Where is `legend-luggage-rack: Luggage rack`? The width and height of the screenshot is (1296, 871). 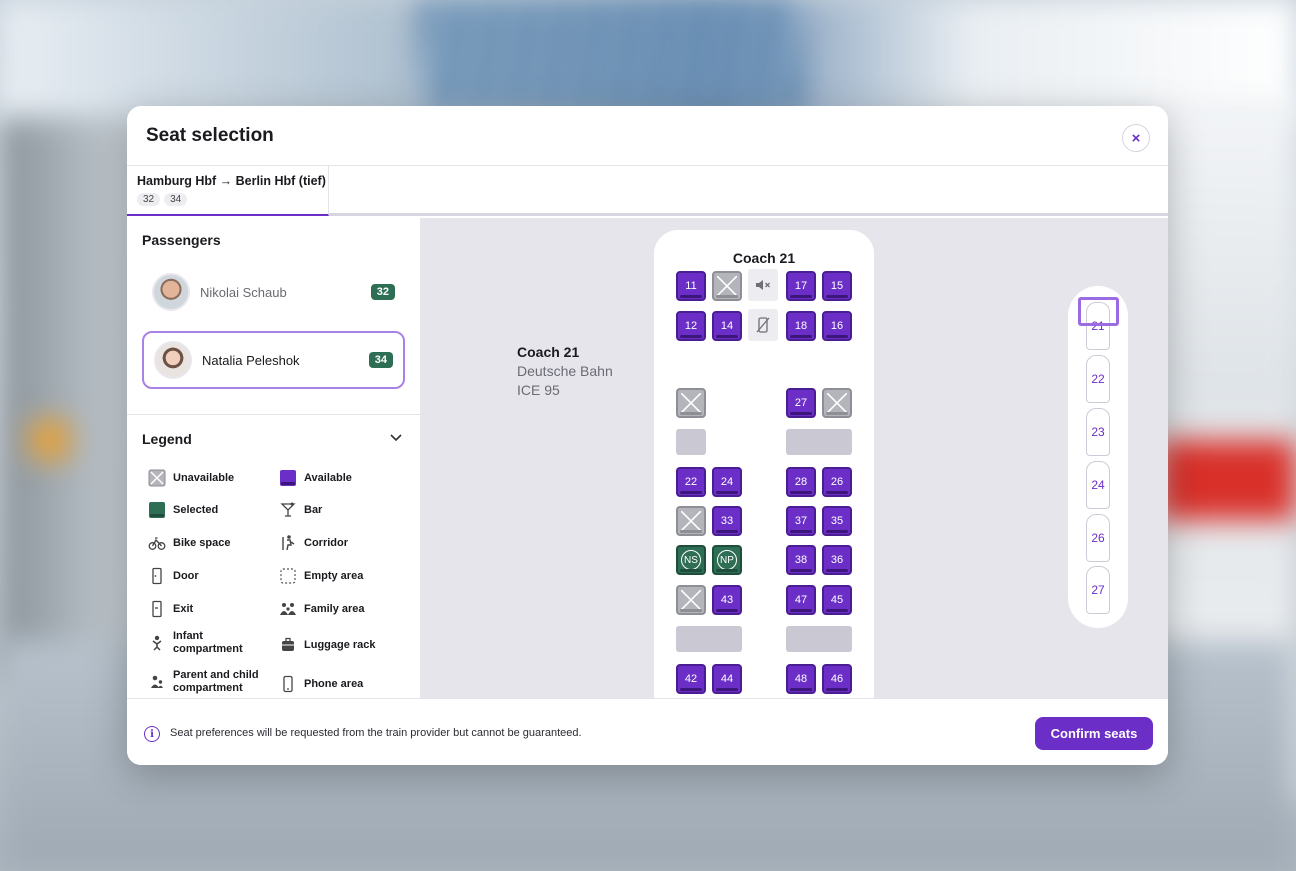 legend-luggage-rack: Luggage rack is located at coordinates (327, 645).